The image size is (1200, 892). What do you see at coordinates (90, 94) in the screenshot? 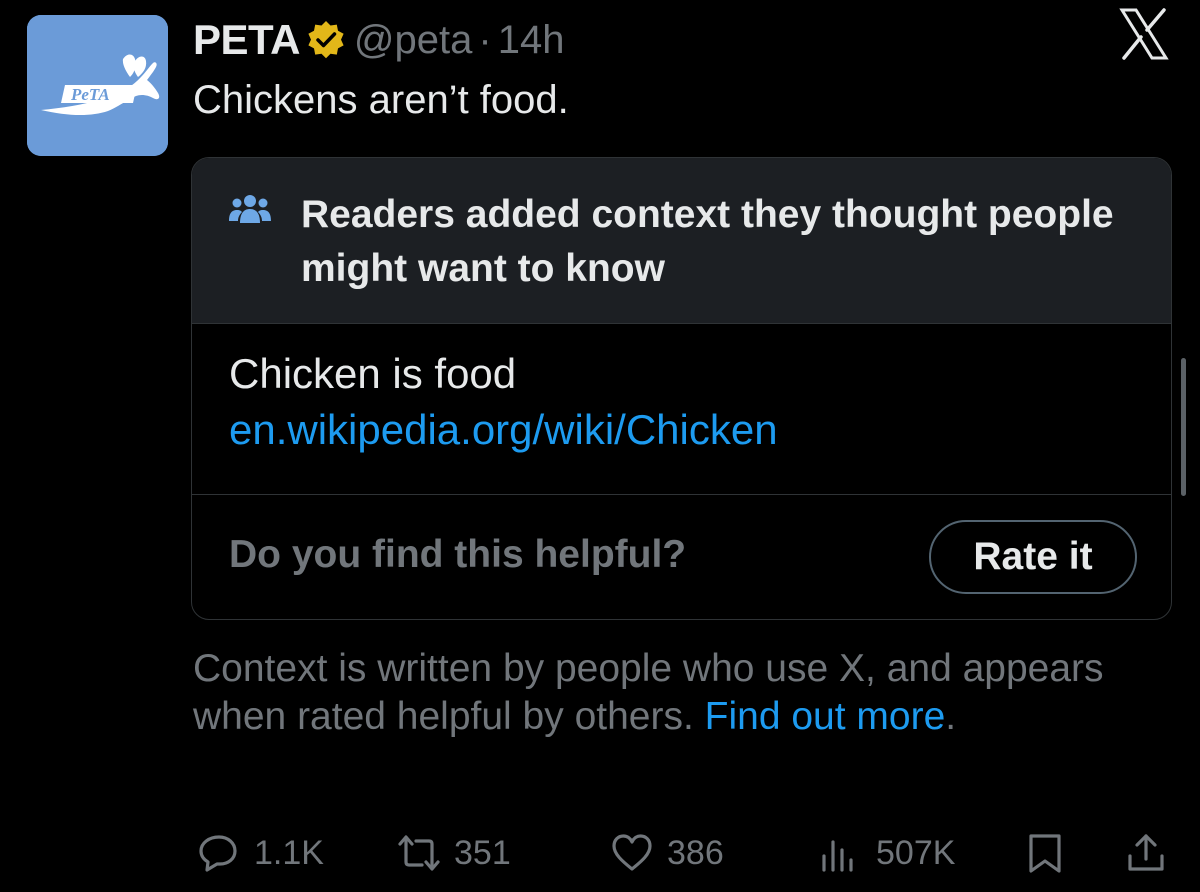
I see `svg-text: PeTA` at bounding box center [90, 94].